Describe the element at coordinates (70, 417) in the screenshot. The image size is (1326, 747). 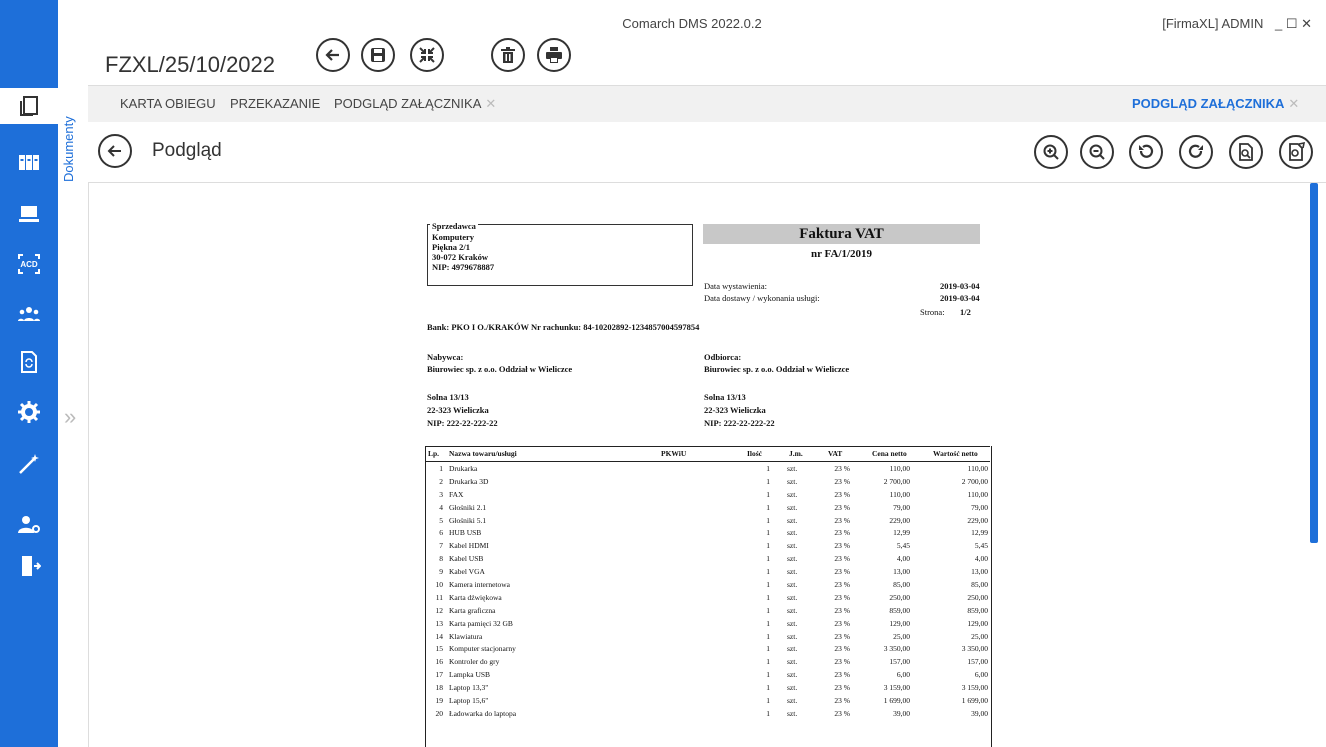
I see `expand-panel-chevron-icon: »` at that location.